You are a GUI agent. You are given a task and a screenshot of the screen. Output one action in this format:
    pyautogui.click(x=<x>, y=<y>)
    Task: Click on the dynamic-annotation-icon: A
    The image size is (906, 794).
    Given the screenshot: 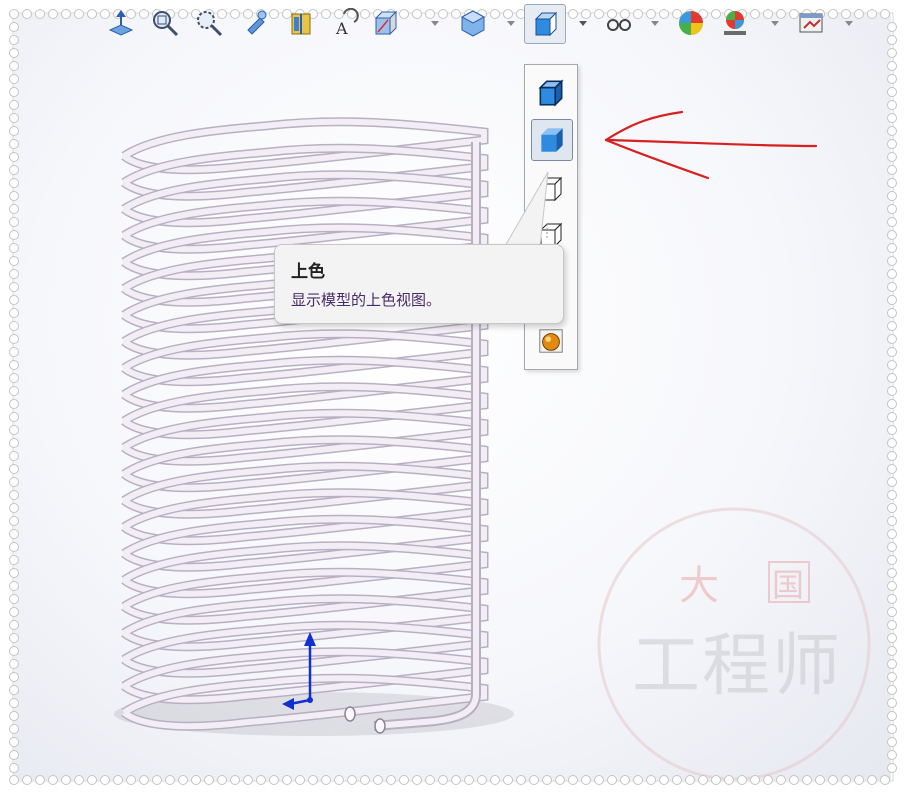 What is the action you would take?
    pyautogui.click(x=345, y=23)
    